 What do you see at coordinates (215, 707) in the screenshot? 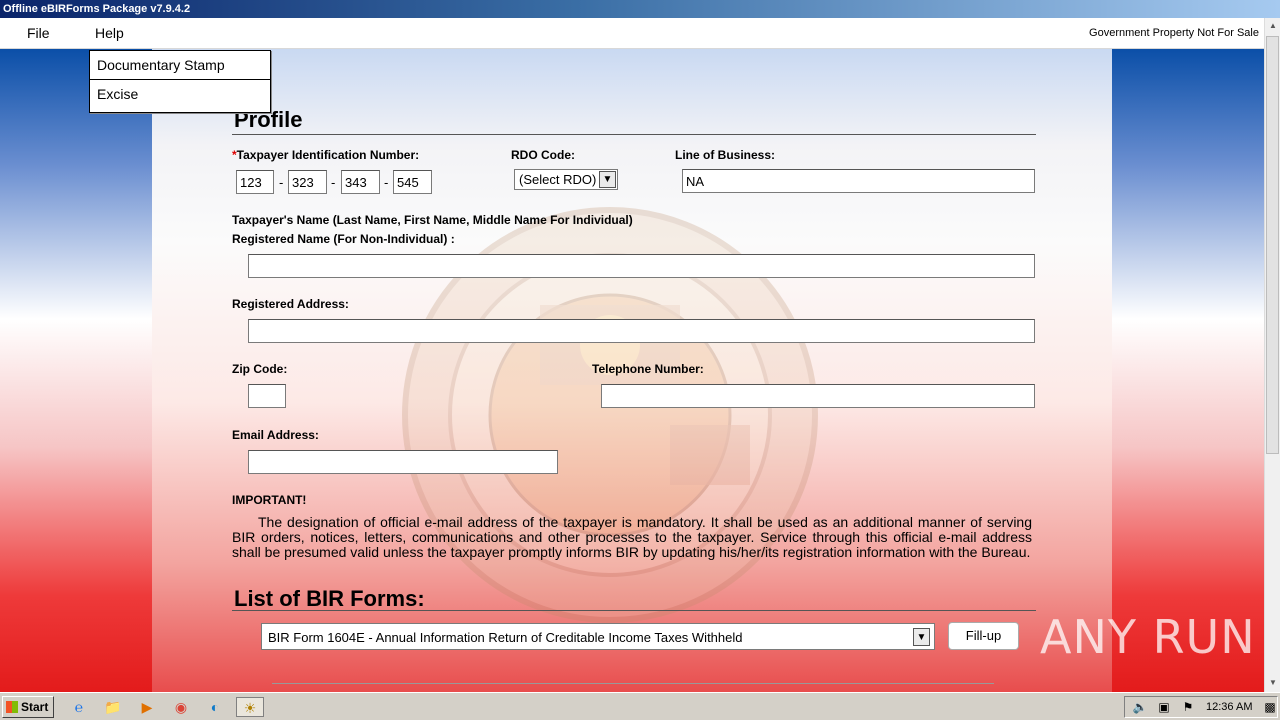
I see `edge-icon: ◐` at bounding box center [215, 707].